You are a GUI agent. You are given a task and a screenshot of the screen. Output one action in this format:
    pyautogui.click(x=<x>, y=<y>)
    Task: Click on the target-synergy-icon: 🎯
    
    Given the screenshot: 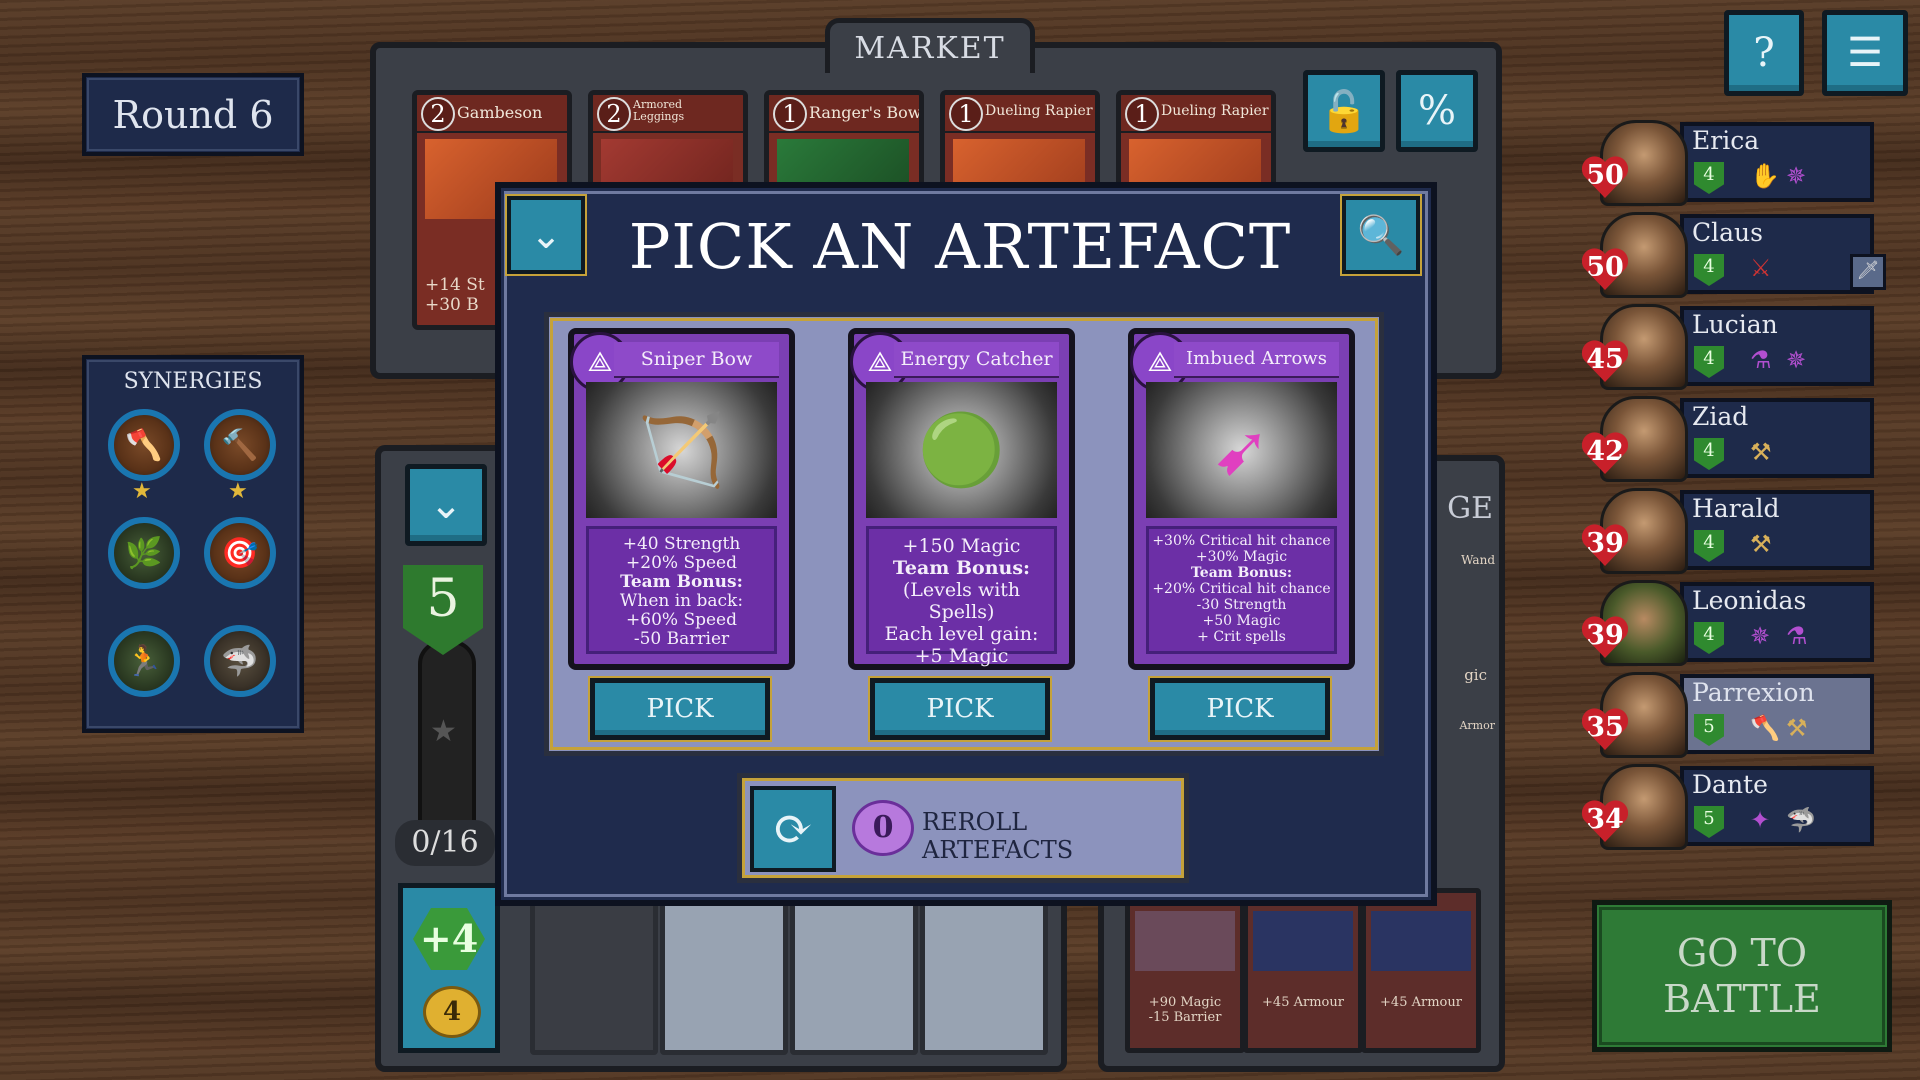 What is the action you would take?
    pyautogui.click(x=240, y=553)
    